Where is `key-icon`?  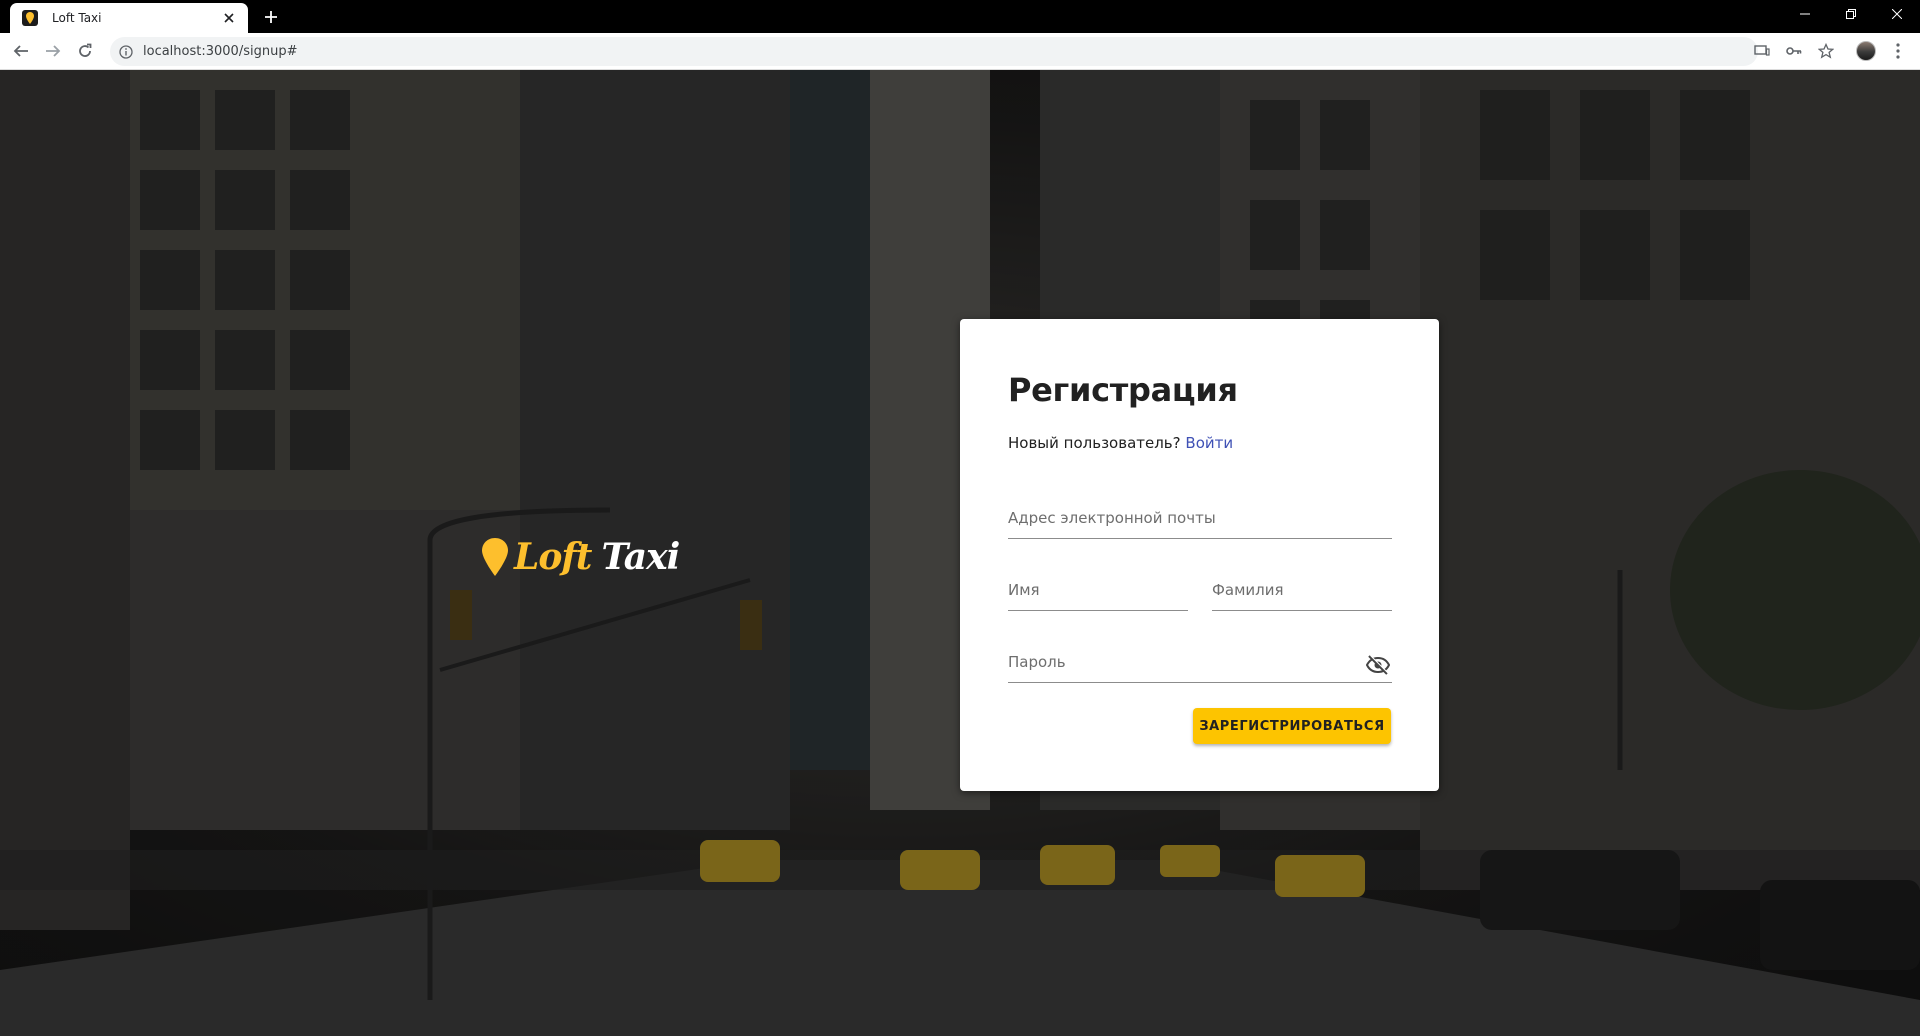
key-icon is located at coordinates (1794, 51).